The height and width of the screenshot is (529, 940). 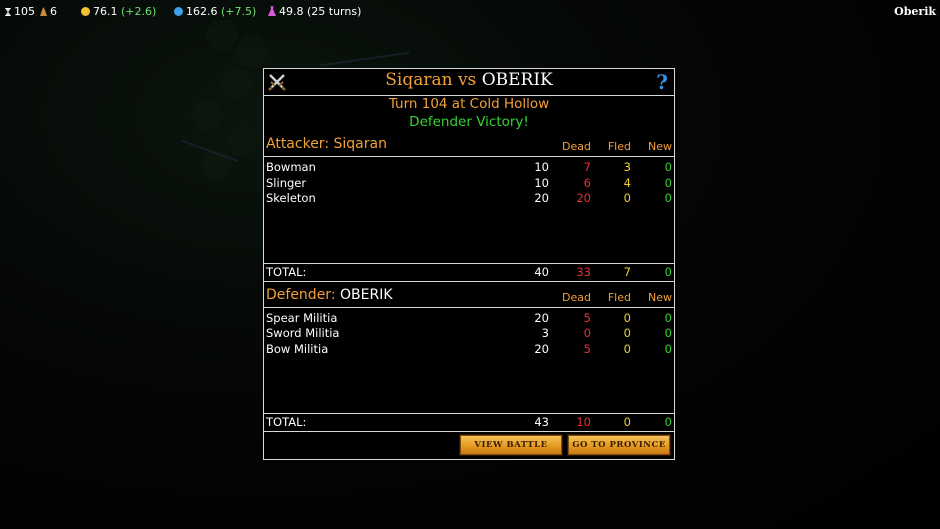 I want to click on attacker-title-name: Siqaran, so click(x=419, y=80).